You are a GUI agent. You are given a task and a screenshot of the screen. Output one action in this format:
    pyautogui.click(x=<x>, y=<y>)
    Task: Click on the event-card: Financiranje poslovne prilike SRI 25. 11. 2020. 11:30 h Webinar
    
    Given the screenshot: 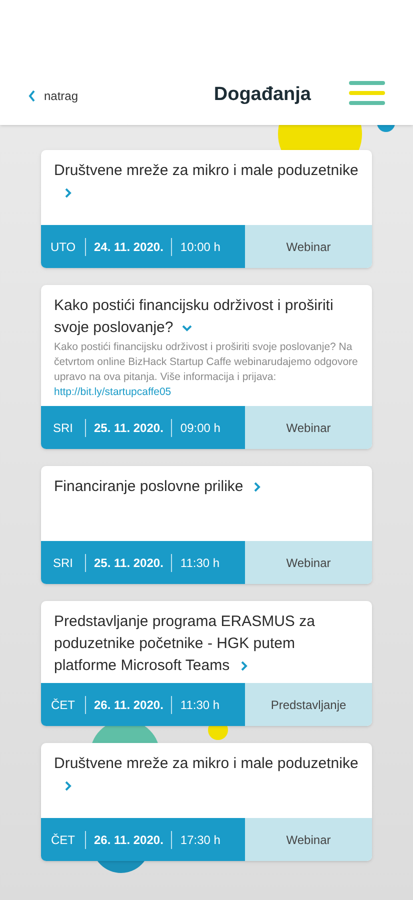 What is the action you would take?
    pyautogui.click(x=206, y=525)
    